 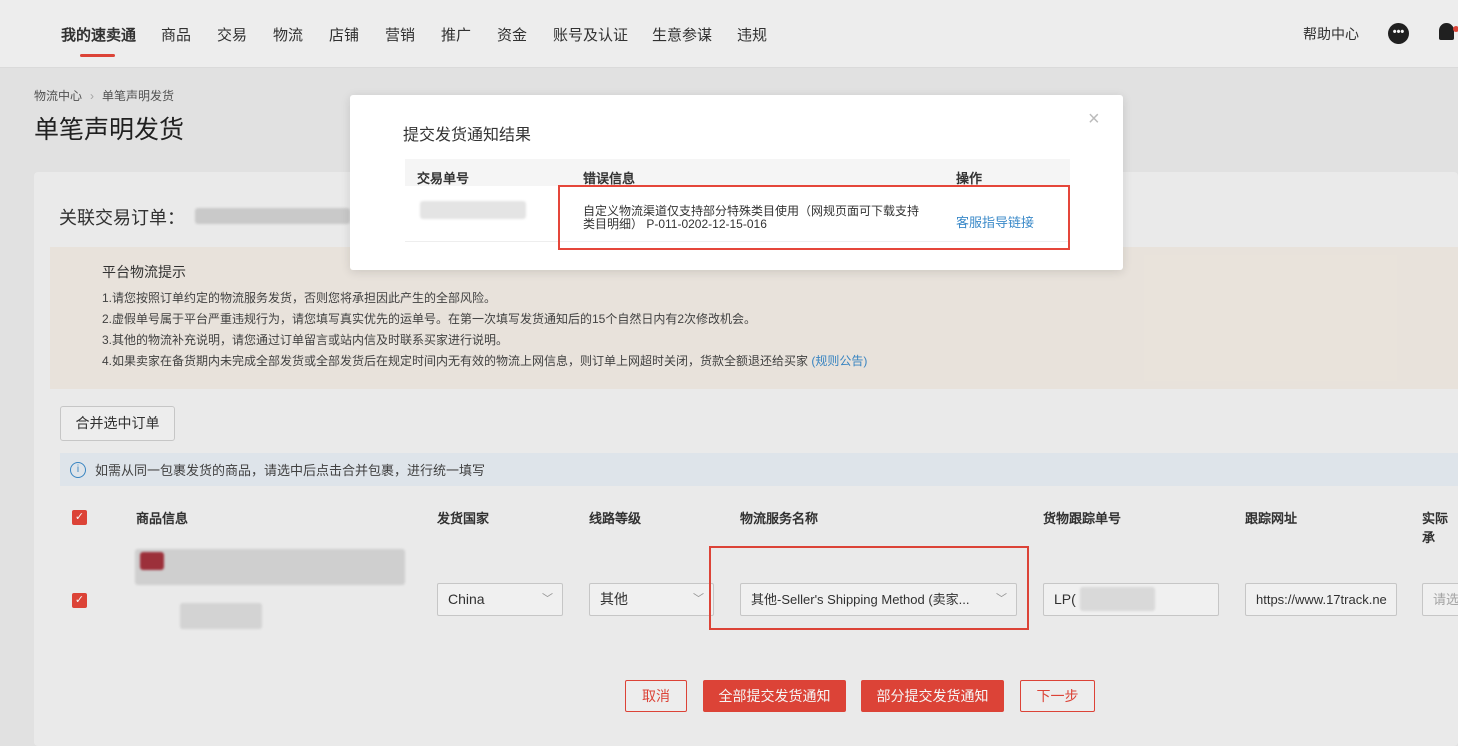 What do you see at coordinates (473, 210) in the screenshot?
I see `redacted-trade-number` at bounding box center [473, 210].